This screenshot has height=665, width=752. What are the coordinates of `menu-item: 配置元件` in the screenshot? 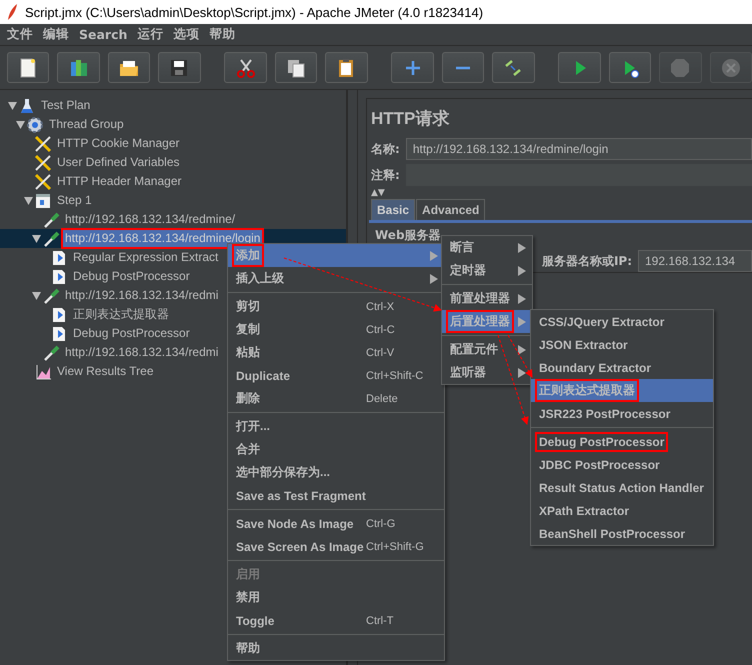 It's located at (487, 349).